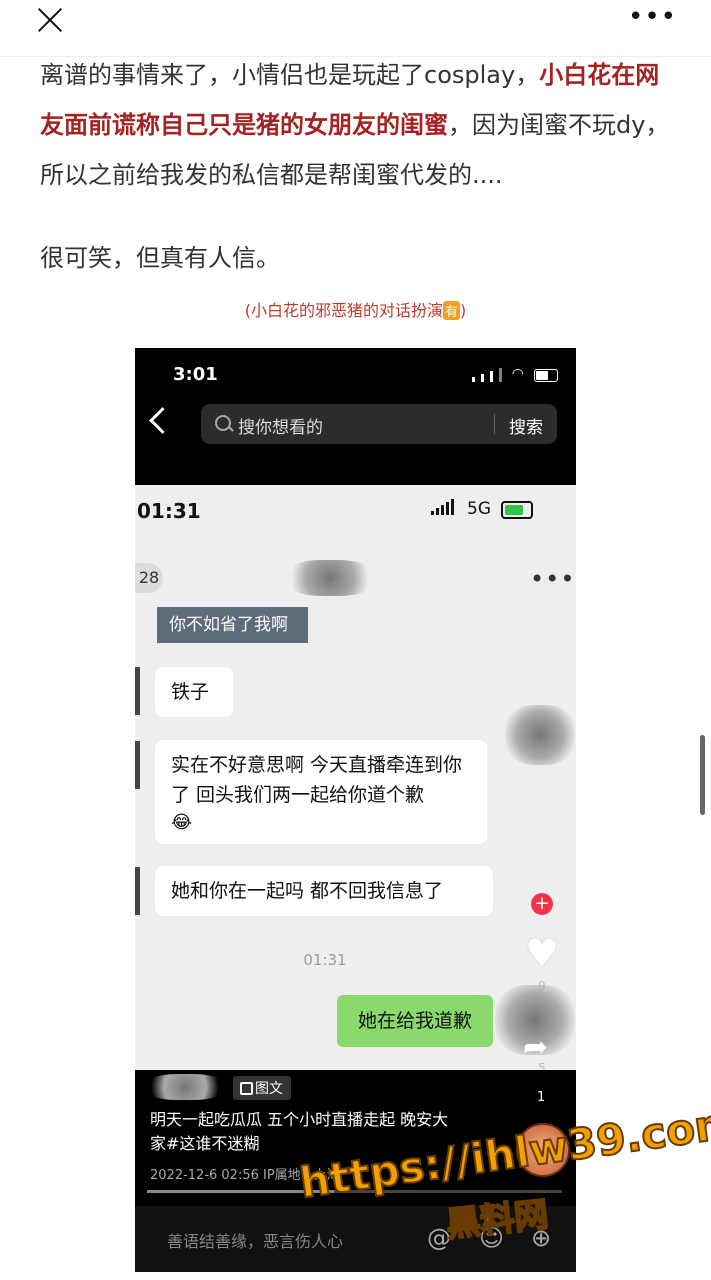 Image resolution: width=711 pixels, height=1280 pixels. I want to click on blurred-username, so click(330, 578).